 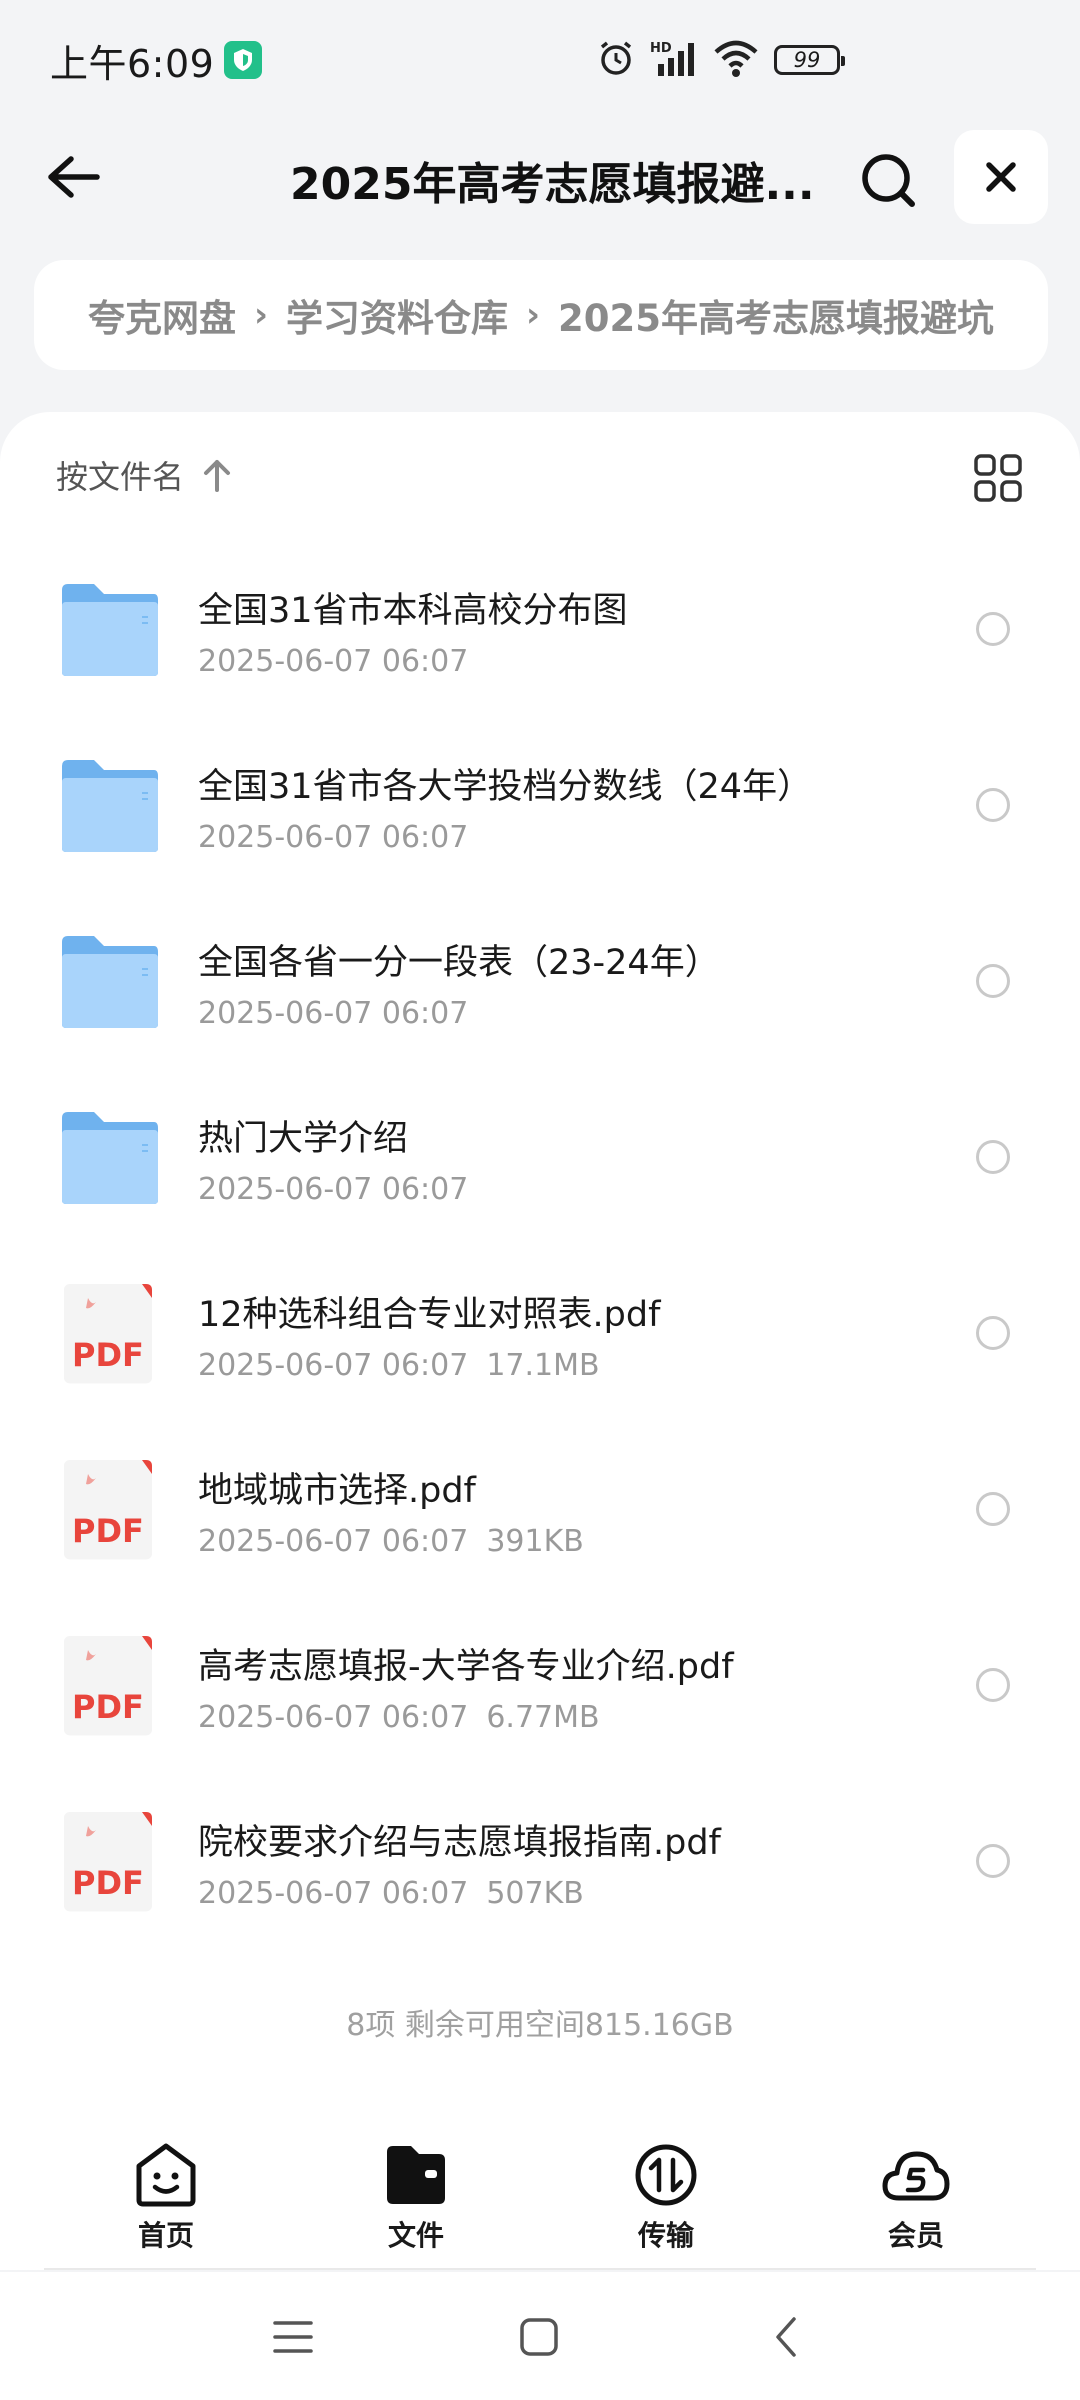 I want to click on wifi-icon, so click(x=736, y=60).